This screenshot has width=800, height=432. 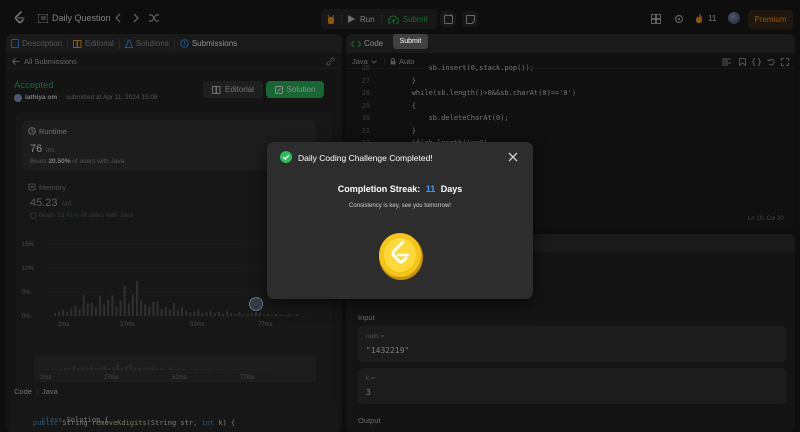 I want to click on gold-coin-icon, so click(x=401, y=256).